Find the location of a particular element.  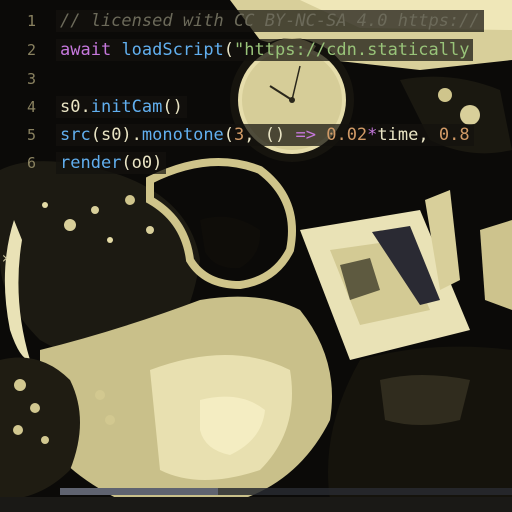

line-number: 5 is located at coordinates (31, 135).